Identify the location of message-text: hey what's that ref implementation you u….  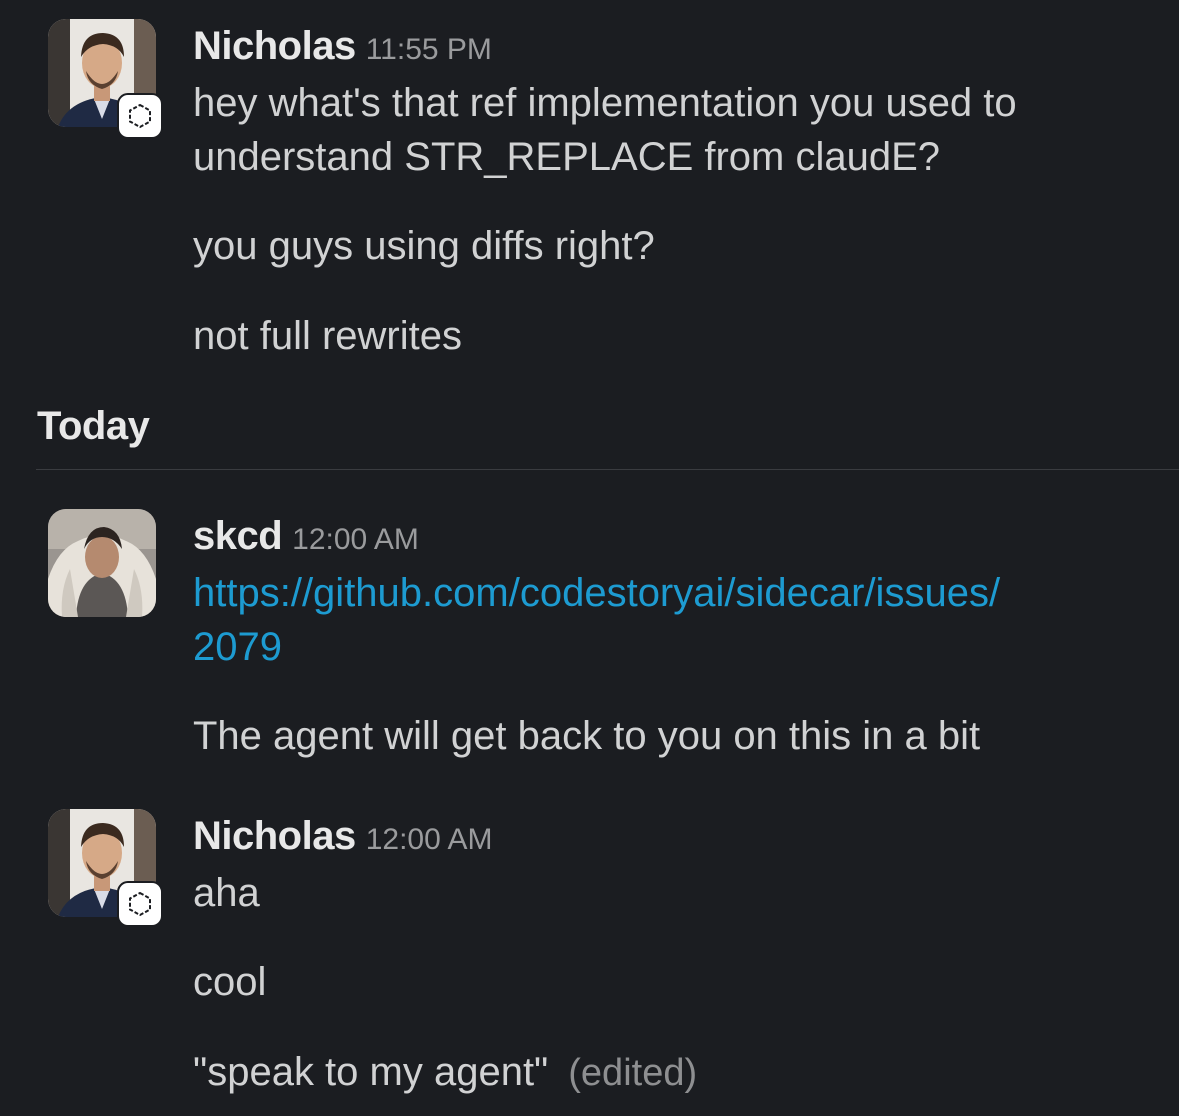
(605, 103).